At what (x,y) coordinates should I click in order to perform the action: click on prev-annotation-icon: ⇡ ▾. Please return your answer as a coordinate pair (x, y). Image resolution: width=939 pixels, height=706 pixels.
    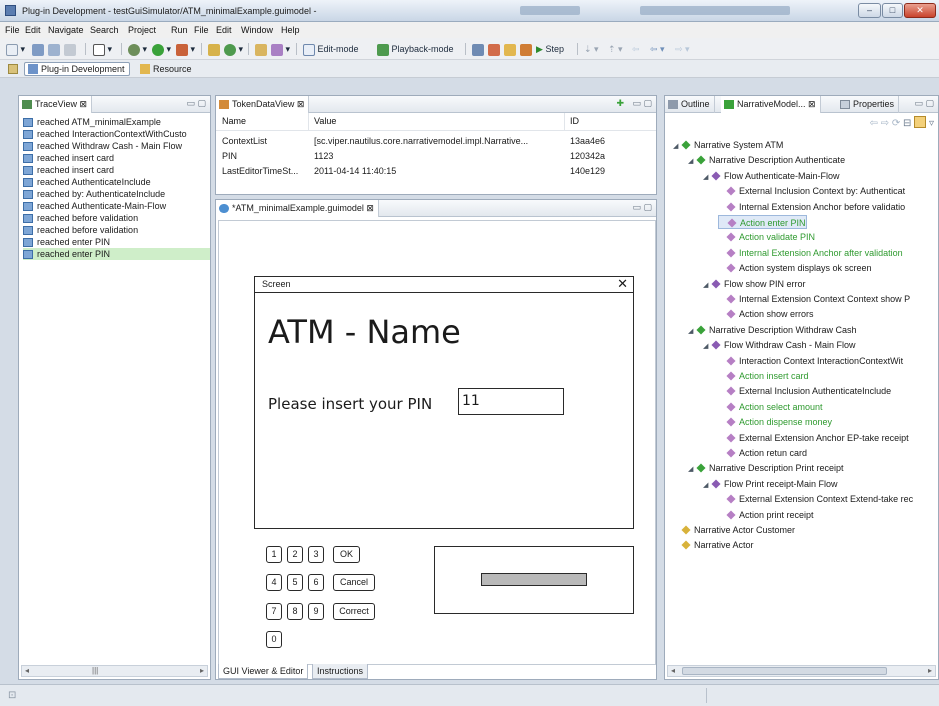
    Looking at the image, I should click on (615, 49).